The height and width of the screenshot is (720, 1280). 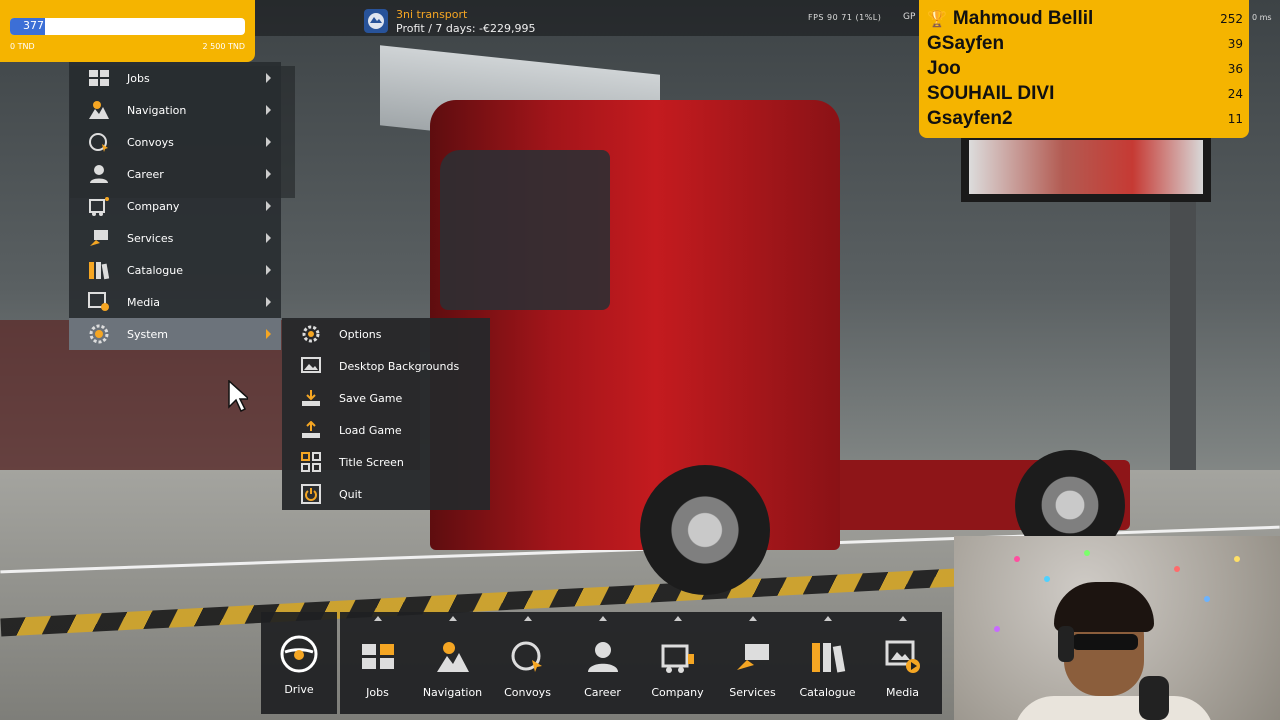 I want to click on bar-item-catalogue: Catalogue, so click(x=827, y=663).